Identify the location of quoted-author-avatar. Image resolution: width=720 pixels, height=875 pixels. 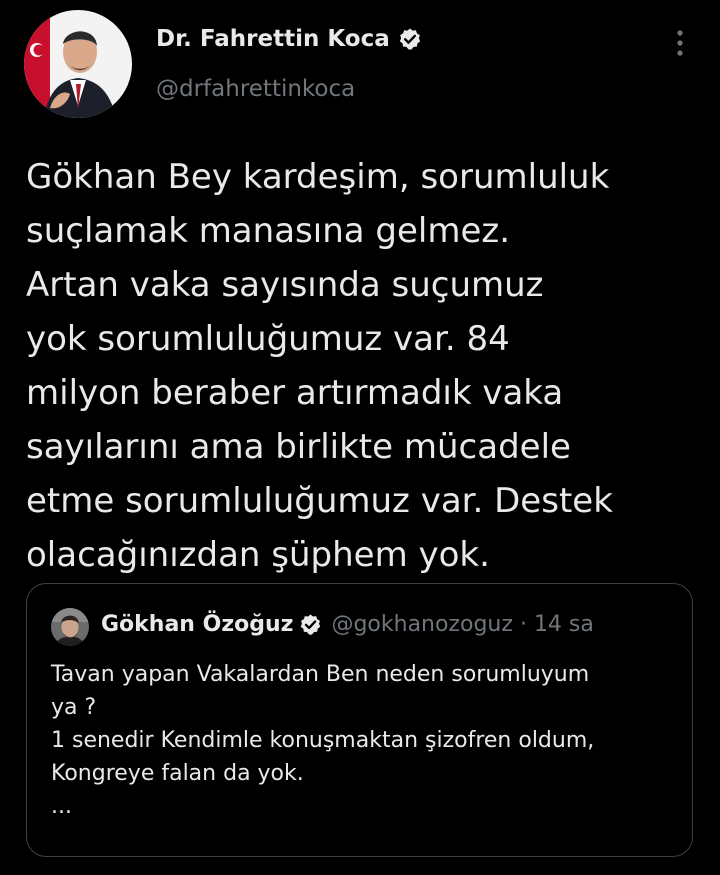
(70, 627).